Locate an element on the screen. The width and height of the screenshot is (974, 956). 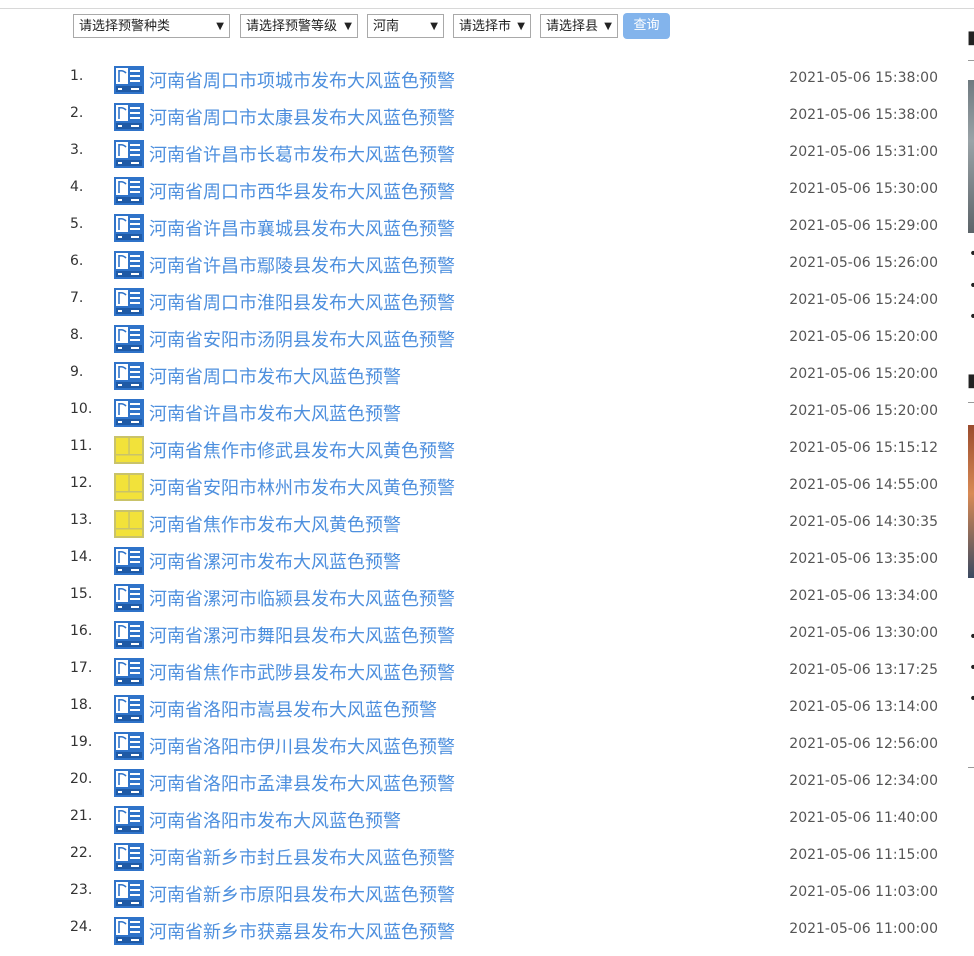
city-select: 请选择市 ▼ is located at coordinates (492, 26).